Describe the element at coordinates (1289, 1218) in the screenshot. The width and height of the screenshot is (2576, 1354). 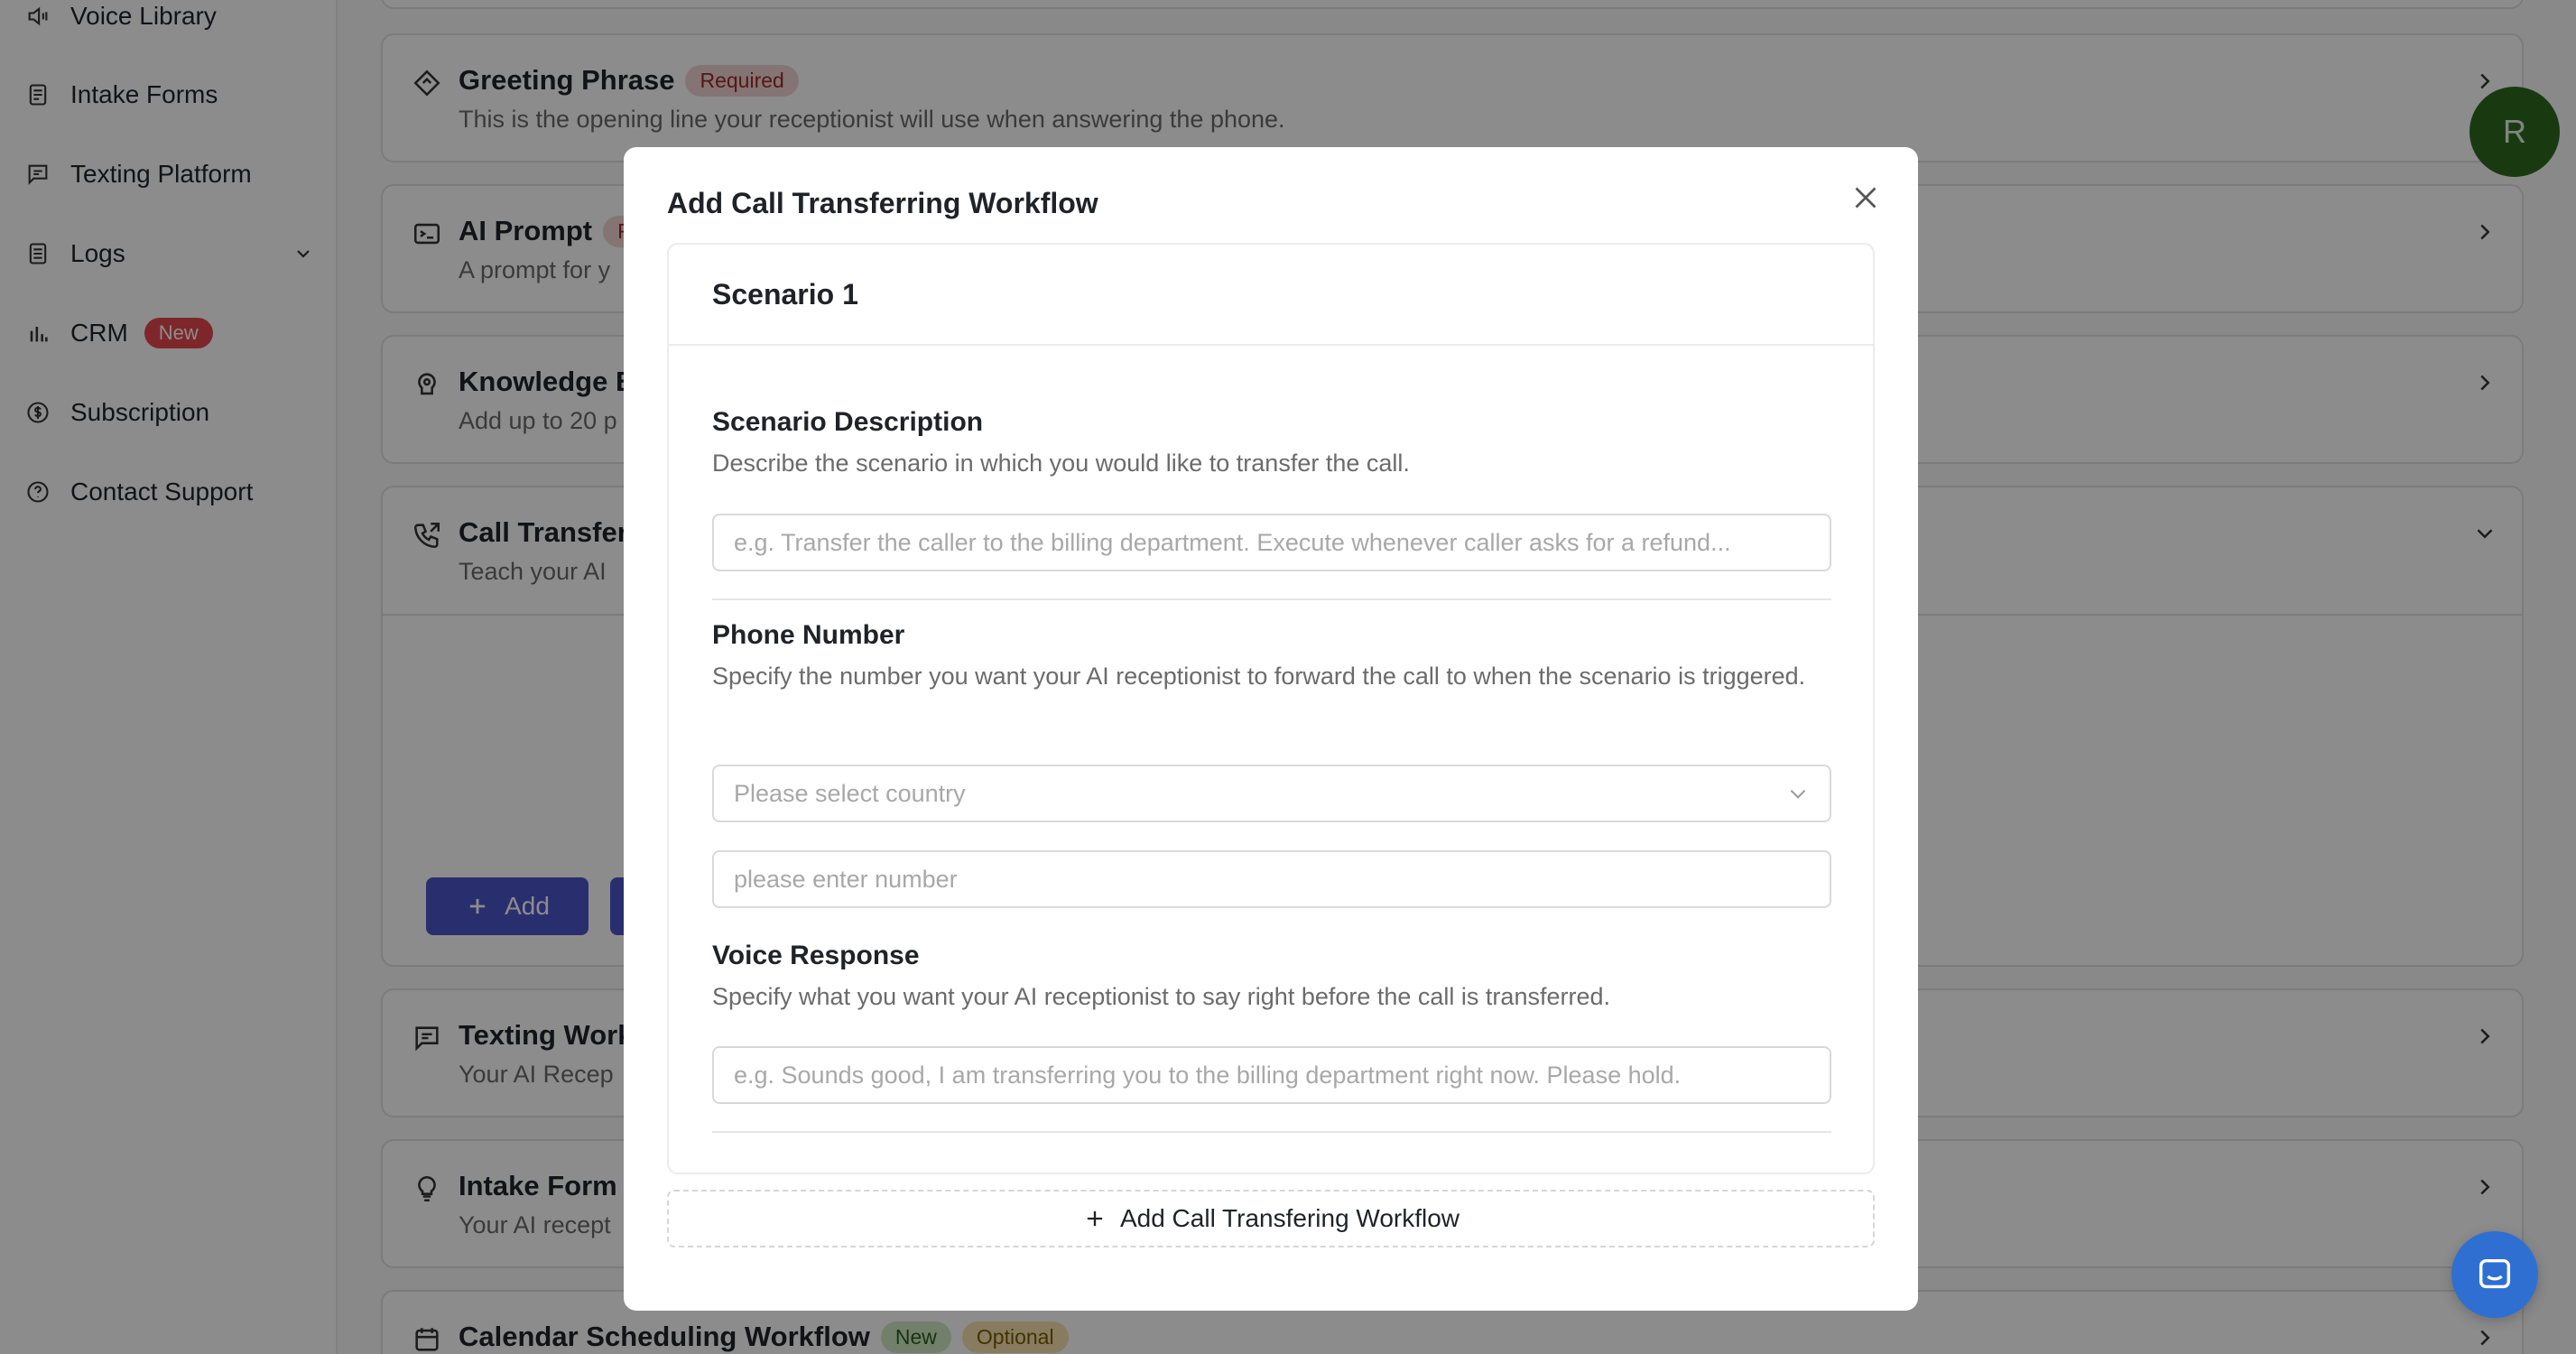
I see `add-workflow-label: Add Call Transfering Workflow` at that location.